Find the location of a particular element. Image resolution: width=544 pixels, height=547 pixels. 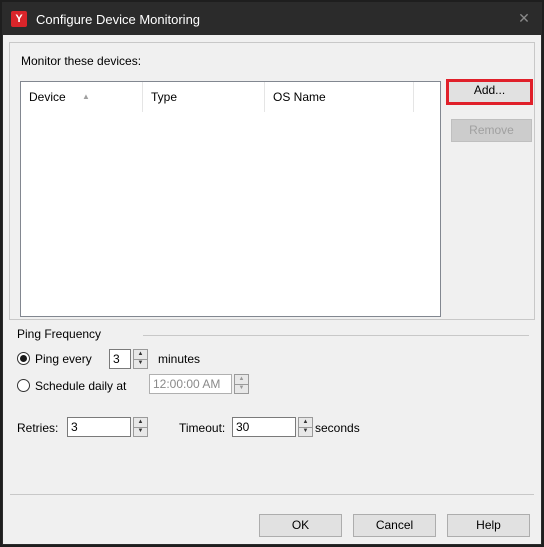

column-header-os-name: OS Name is located at coordinates (339, 97).